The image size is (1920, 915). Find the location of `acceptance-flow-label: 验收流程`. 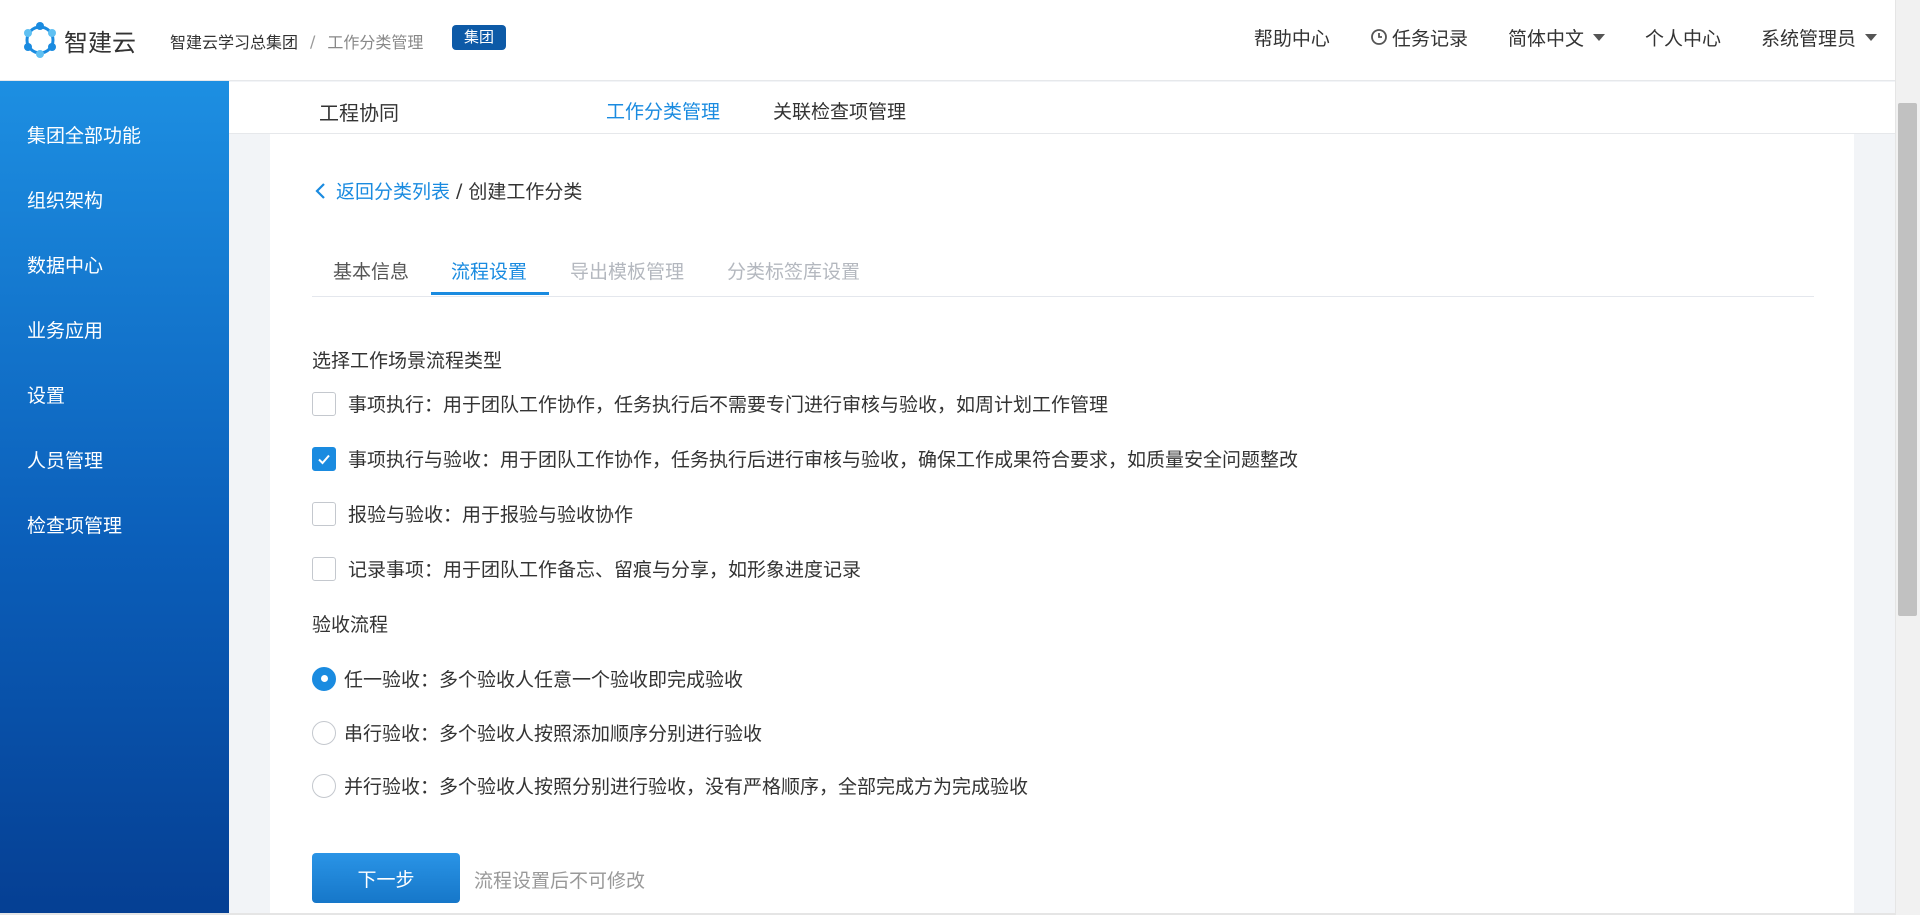

acceptance-flow-label: 验收流程 is located at coordinates (350, 625).